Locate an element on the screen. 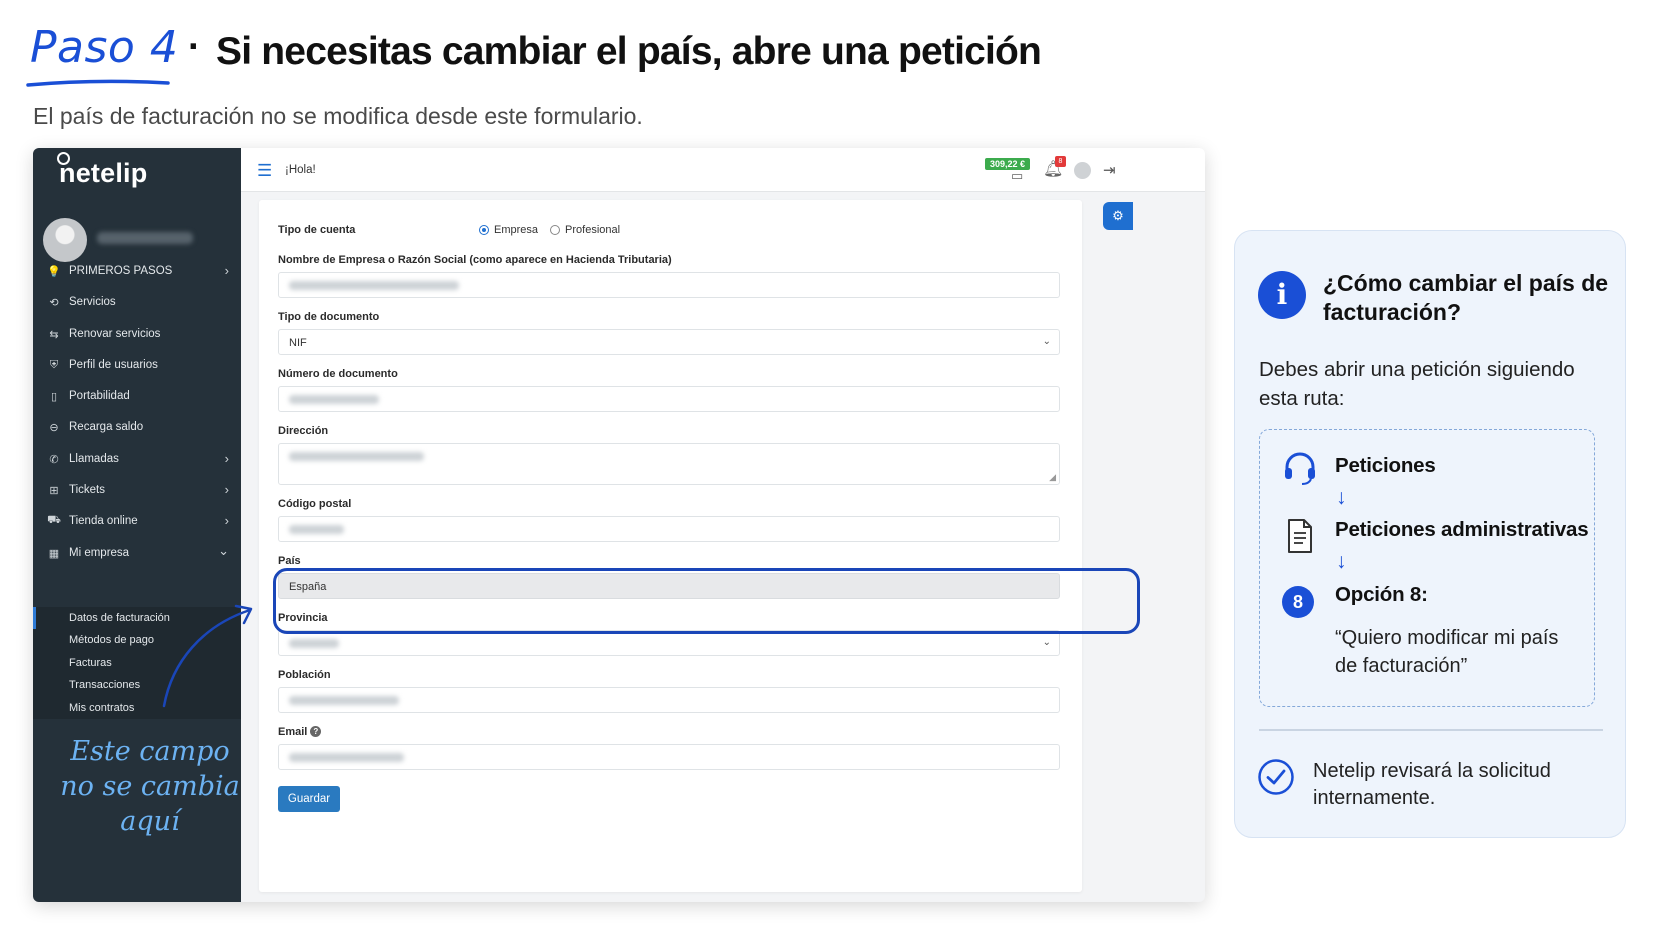 Image resolution: width=1672 pixels, height=941 pixels. sidebar-item-recarga-saldo: ⊖ Recarga saldo is located at coordinates (137, 427).